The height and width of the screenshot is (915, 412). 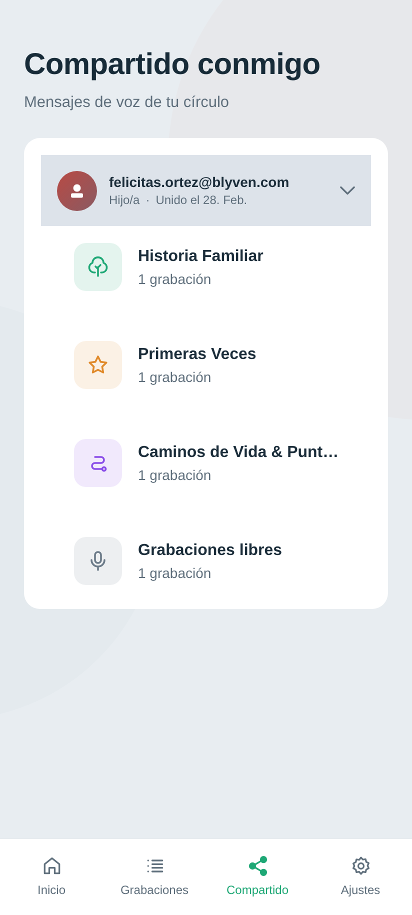 I want to click on category-name: Historia Familiar, so click(x=201, y=257).